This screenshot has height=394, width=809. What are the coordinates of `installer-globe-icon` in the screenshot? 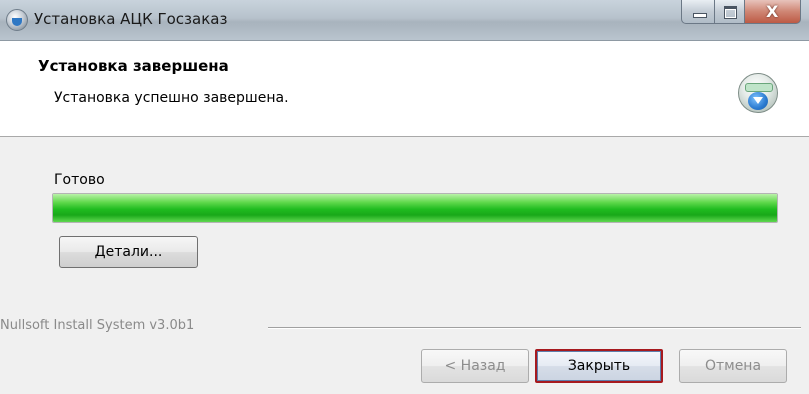 It's located at (758, 93).